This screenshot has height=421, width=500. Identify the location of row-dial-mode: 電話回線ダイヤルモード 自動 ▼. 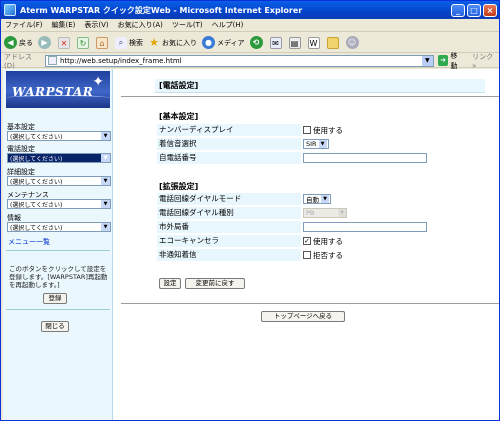
(326, 199).